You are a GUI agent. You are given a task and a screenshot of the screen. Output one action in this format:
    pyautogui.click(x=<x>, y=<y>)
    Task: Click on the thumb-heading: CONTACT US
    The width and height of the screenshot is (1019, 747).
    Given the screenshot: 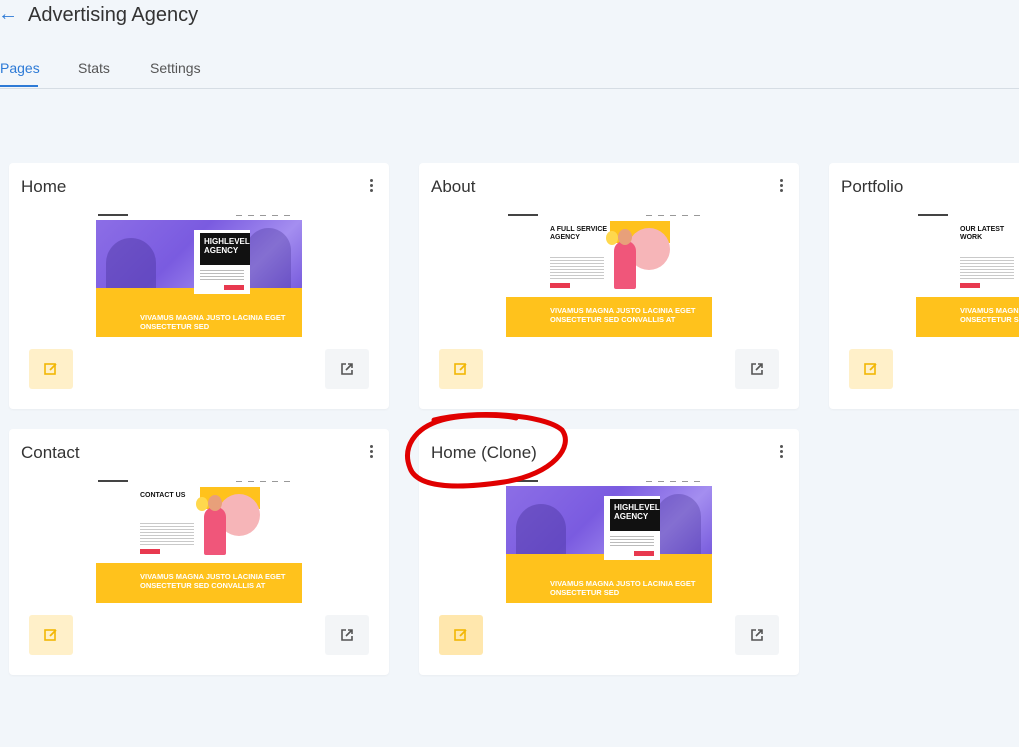 What is the action you would take?
    pyautogui.click(x=163, y=495)
    